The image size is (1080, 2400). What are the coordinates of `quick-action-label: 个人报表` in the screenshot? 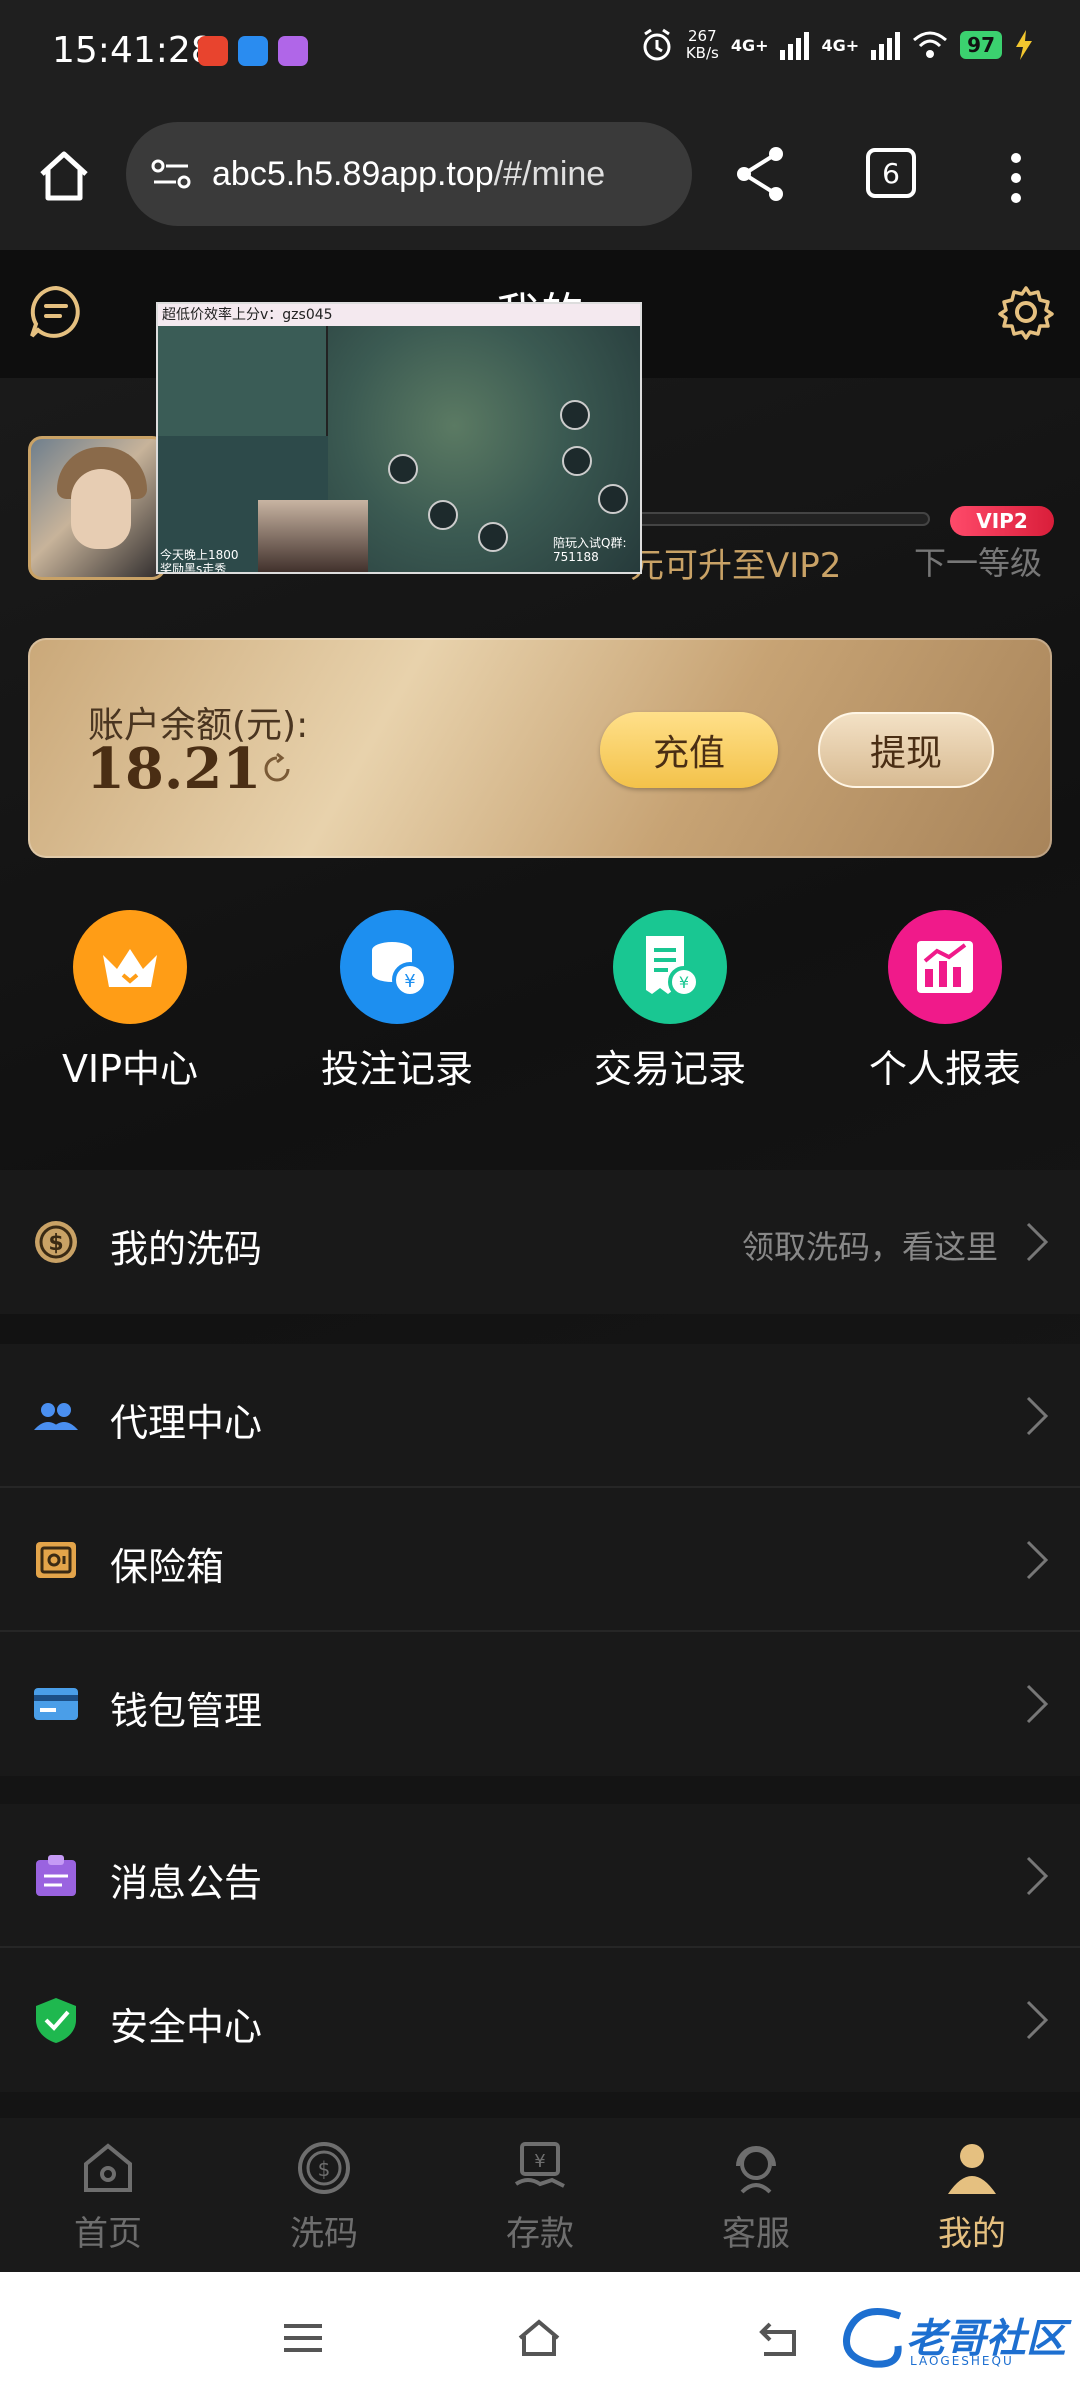 It's located at (944, 1069).